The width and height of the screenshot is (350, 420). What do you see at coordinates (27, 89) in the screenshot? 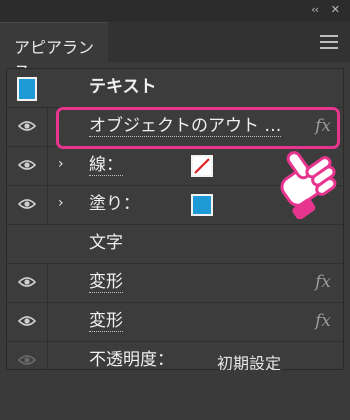
I see `text-thumbnail-icon` at bounding box center [27, 89].